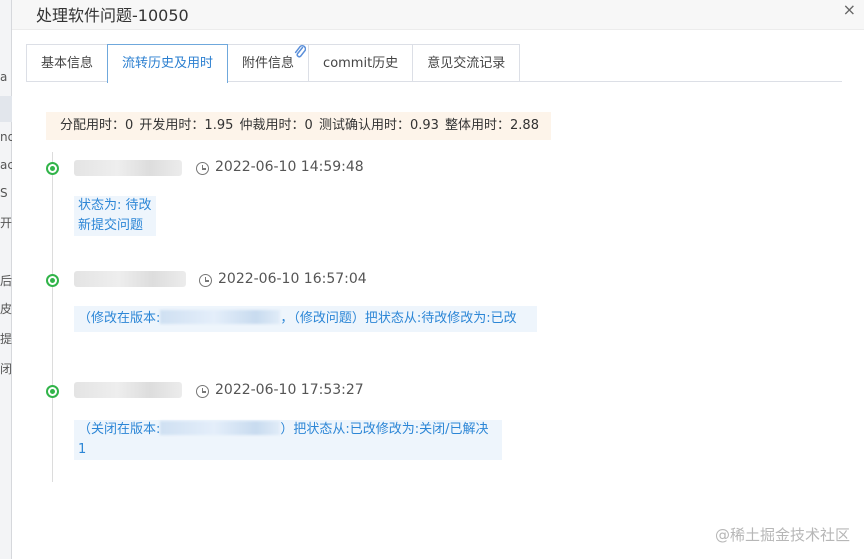  What do you see at coordinates (67, 63) in the screenshot?
I see `tab-basic-info: 基本信息` at bounding box center [67, 63].